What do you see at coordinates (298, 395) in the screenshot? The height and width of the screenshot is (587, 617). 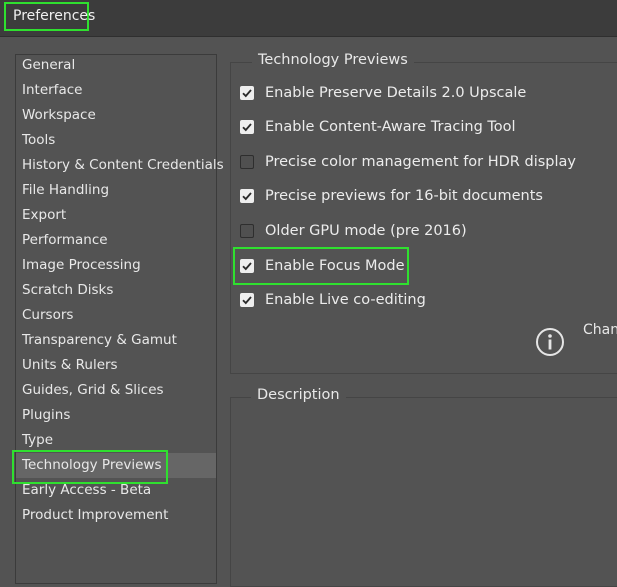 I see `description-title: Description` at bounding box center [298, 395].